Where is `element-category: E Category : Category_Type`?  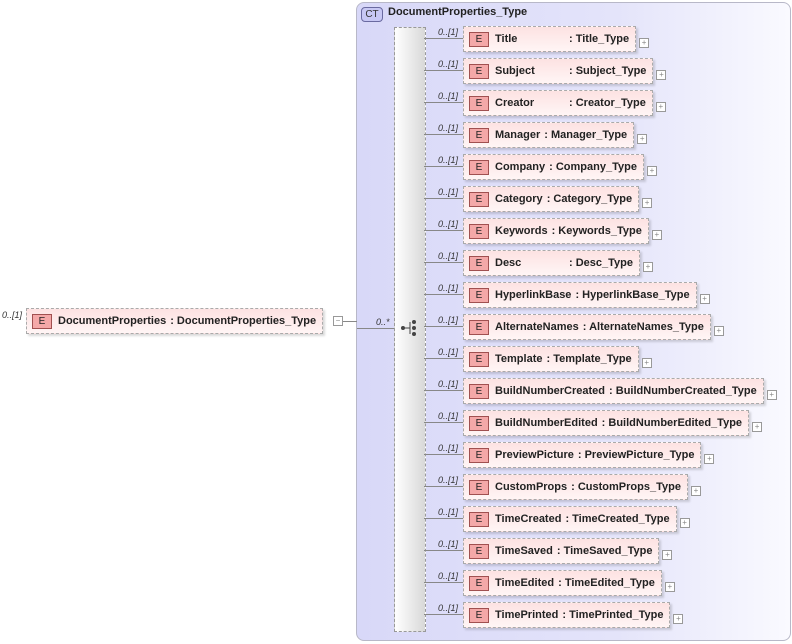
element-category: E Category : Category_Type is located at coordinates (551, 199).